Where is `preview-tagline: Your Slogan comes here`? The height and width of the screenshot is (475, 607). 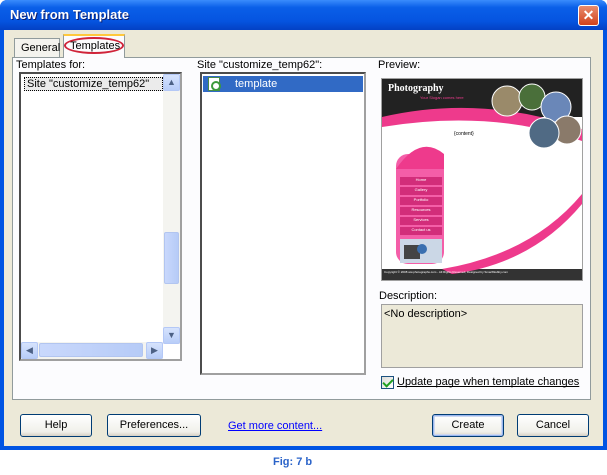 preview-tagline: Your Slogan comes here is located at coordinates (442, 97).